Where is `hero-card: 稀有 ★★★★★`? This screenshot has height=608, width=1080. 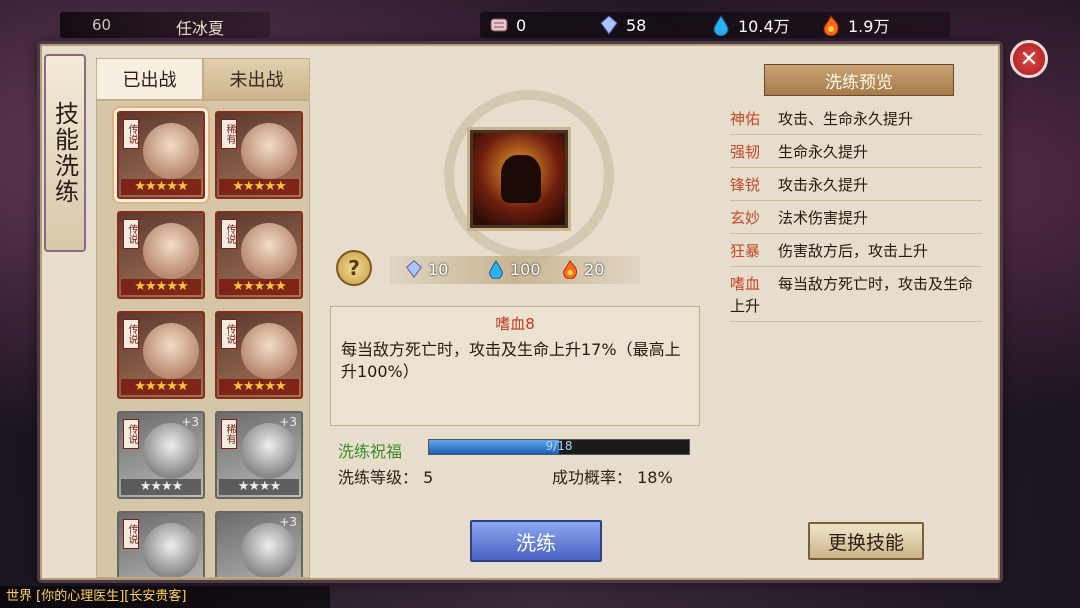
hero-card: 稀有 ★★★★★ is located at coordinates (259, 155).